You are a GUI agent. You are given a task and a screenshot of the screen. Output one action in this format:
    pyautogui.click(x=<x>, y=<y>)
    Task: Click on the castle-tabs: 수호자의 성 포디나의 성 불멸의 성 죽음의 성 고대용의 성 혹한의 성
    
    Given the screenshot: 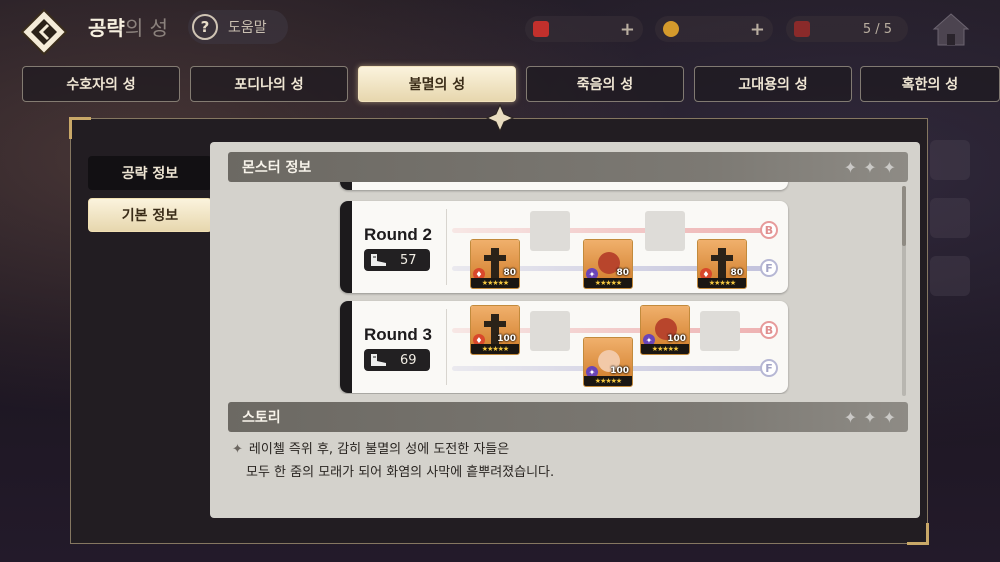 What is the action you would take?
    pyautogui.click(x=500, y=86)
    